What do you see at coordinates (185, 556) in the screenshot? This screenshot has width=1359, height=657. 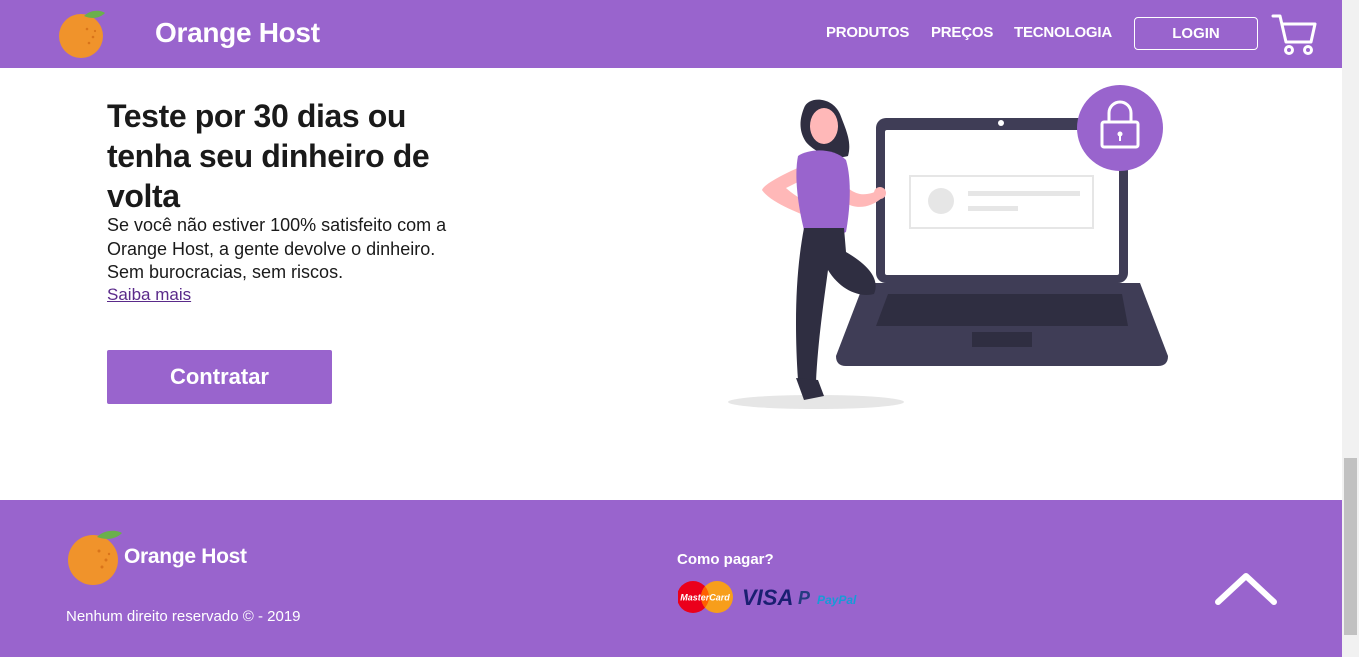 I see `footer-brand-name: Orange Host` at bounding box center [185, 556].